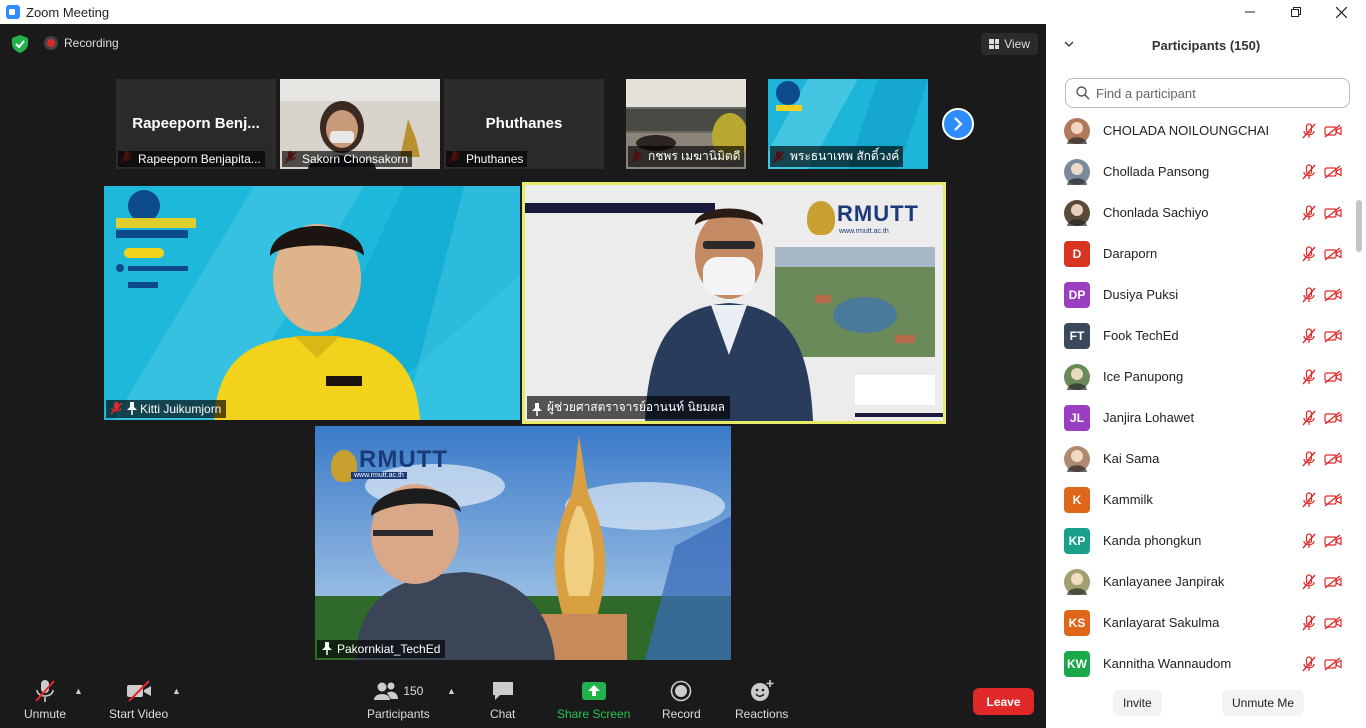  Describe the element at coordinates (1130, 253) in the screenshot. I see `participant-name: Daraporn` at that location.